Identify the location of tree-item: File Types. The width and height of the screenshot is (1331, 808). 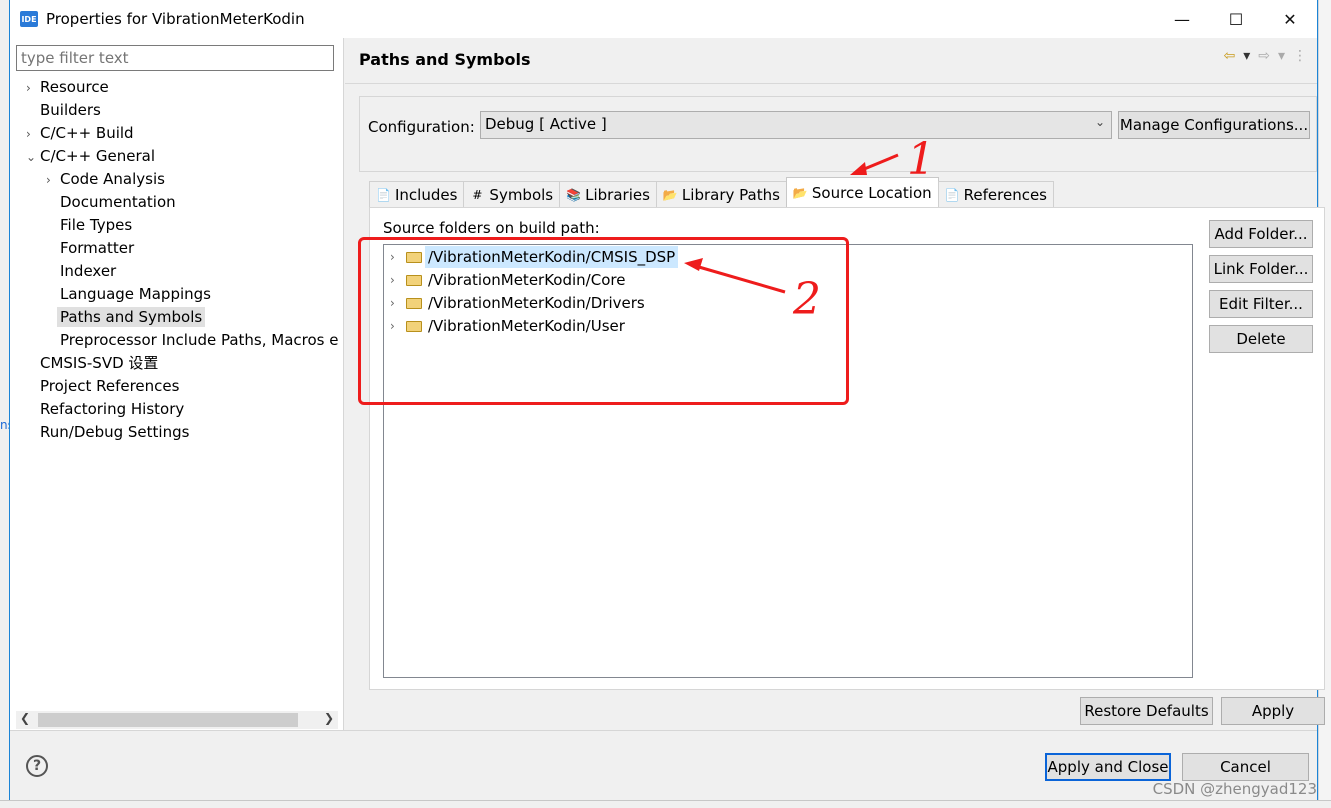
(89, 225).